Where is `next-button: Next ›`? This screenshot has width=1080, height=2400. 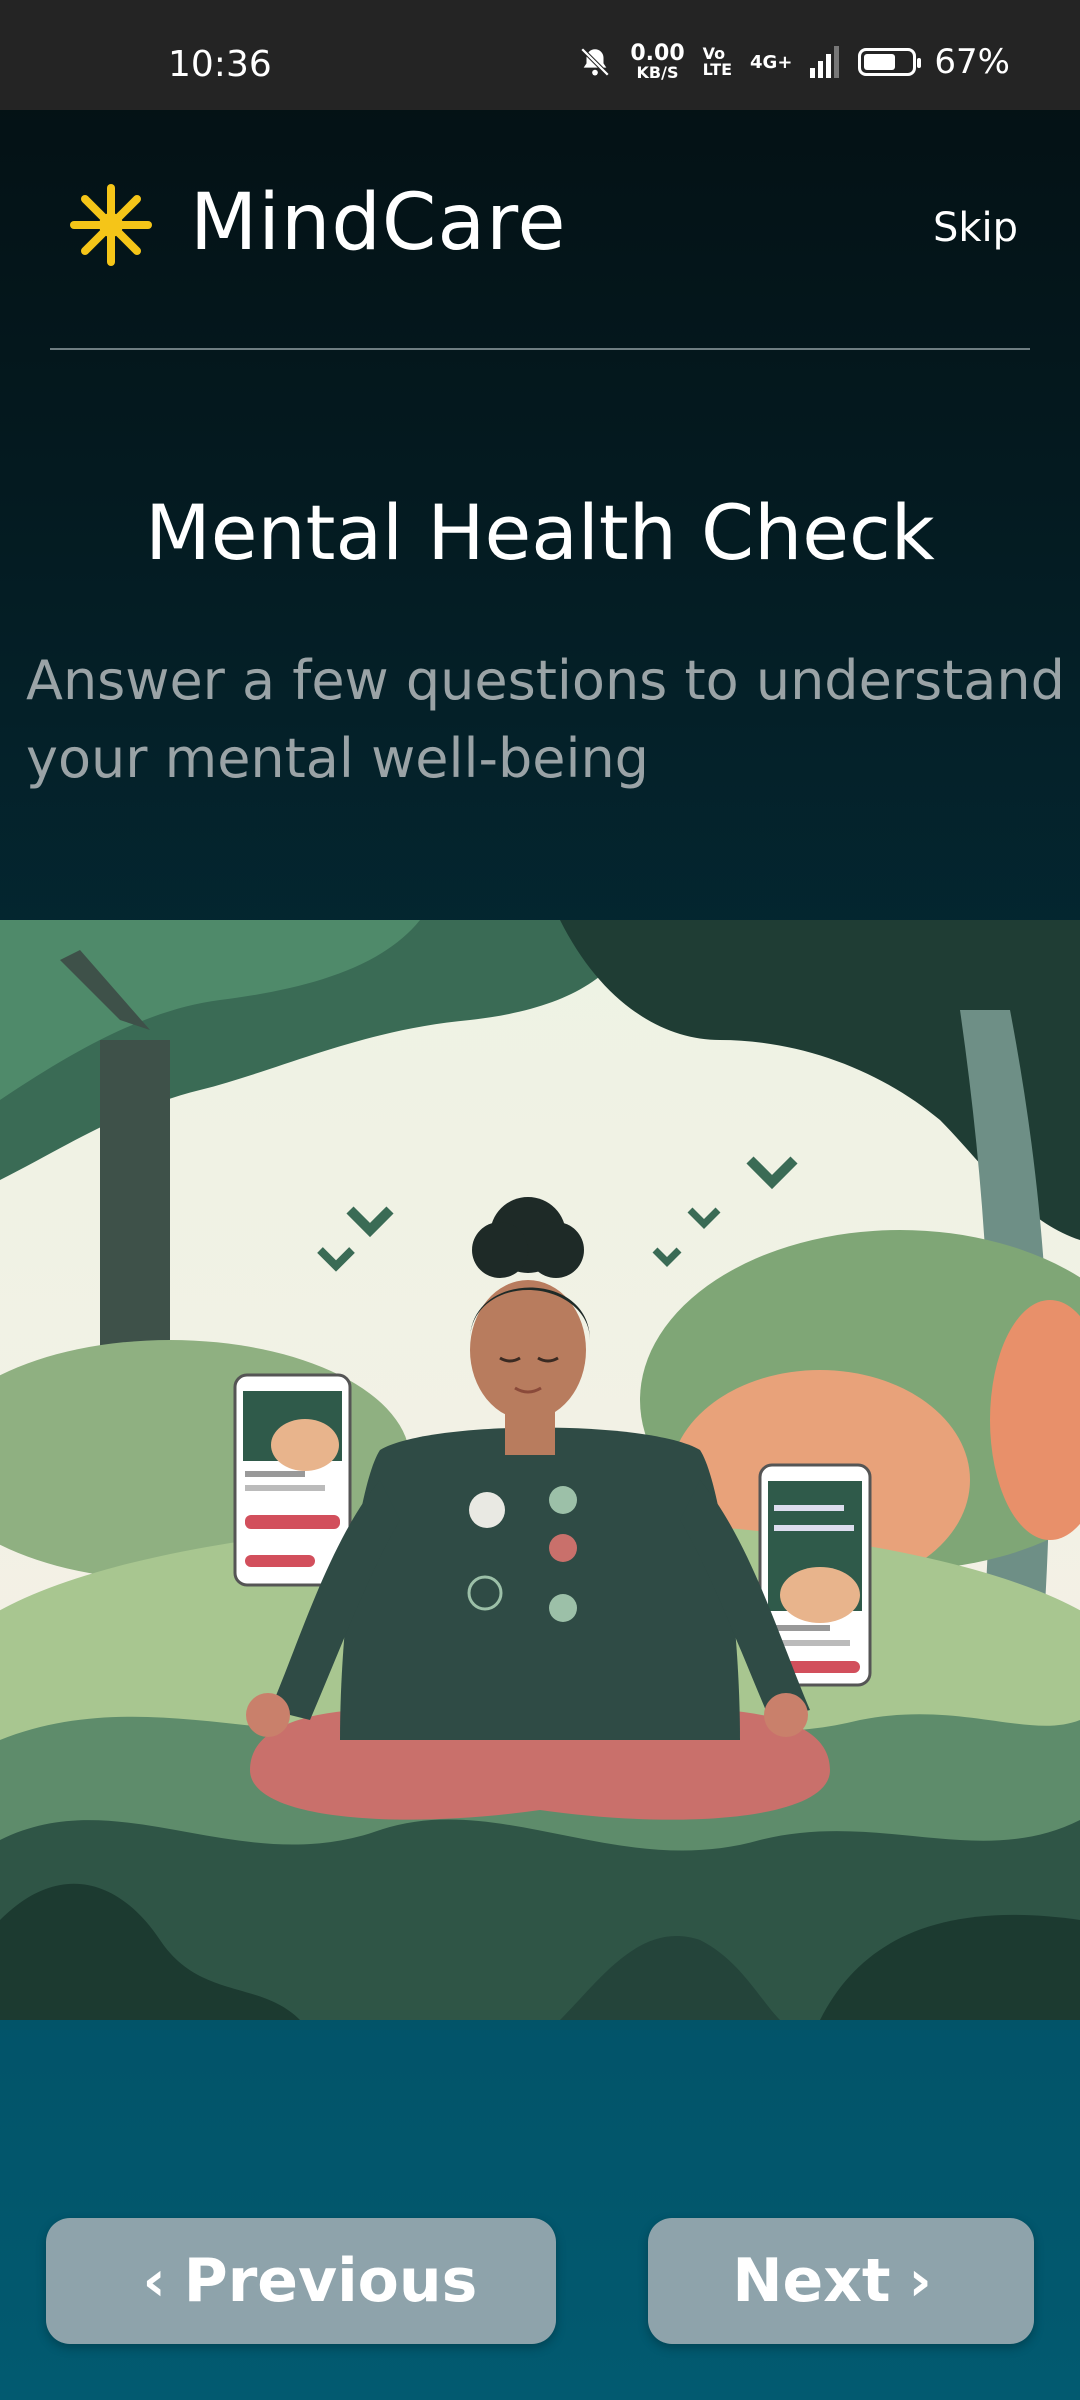 next-button: Next › is located at coordinates (841, 2281).